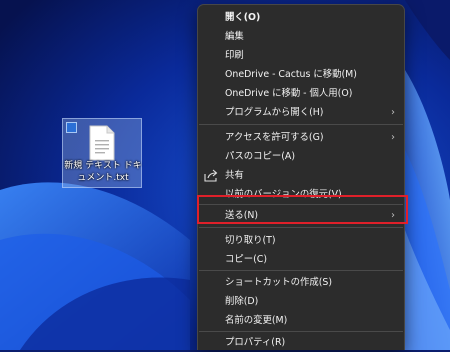 This screenshot has height=352, width=450. Describe the element at coordinates (301, 301) in the screenshot. I see `menu-item-delete: 削除(D)` at that location.